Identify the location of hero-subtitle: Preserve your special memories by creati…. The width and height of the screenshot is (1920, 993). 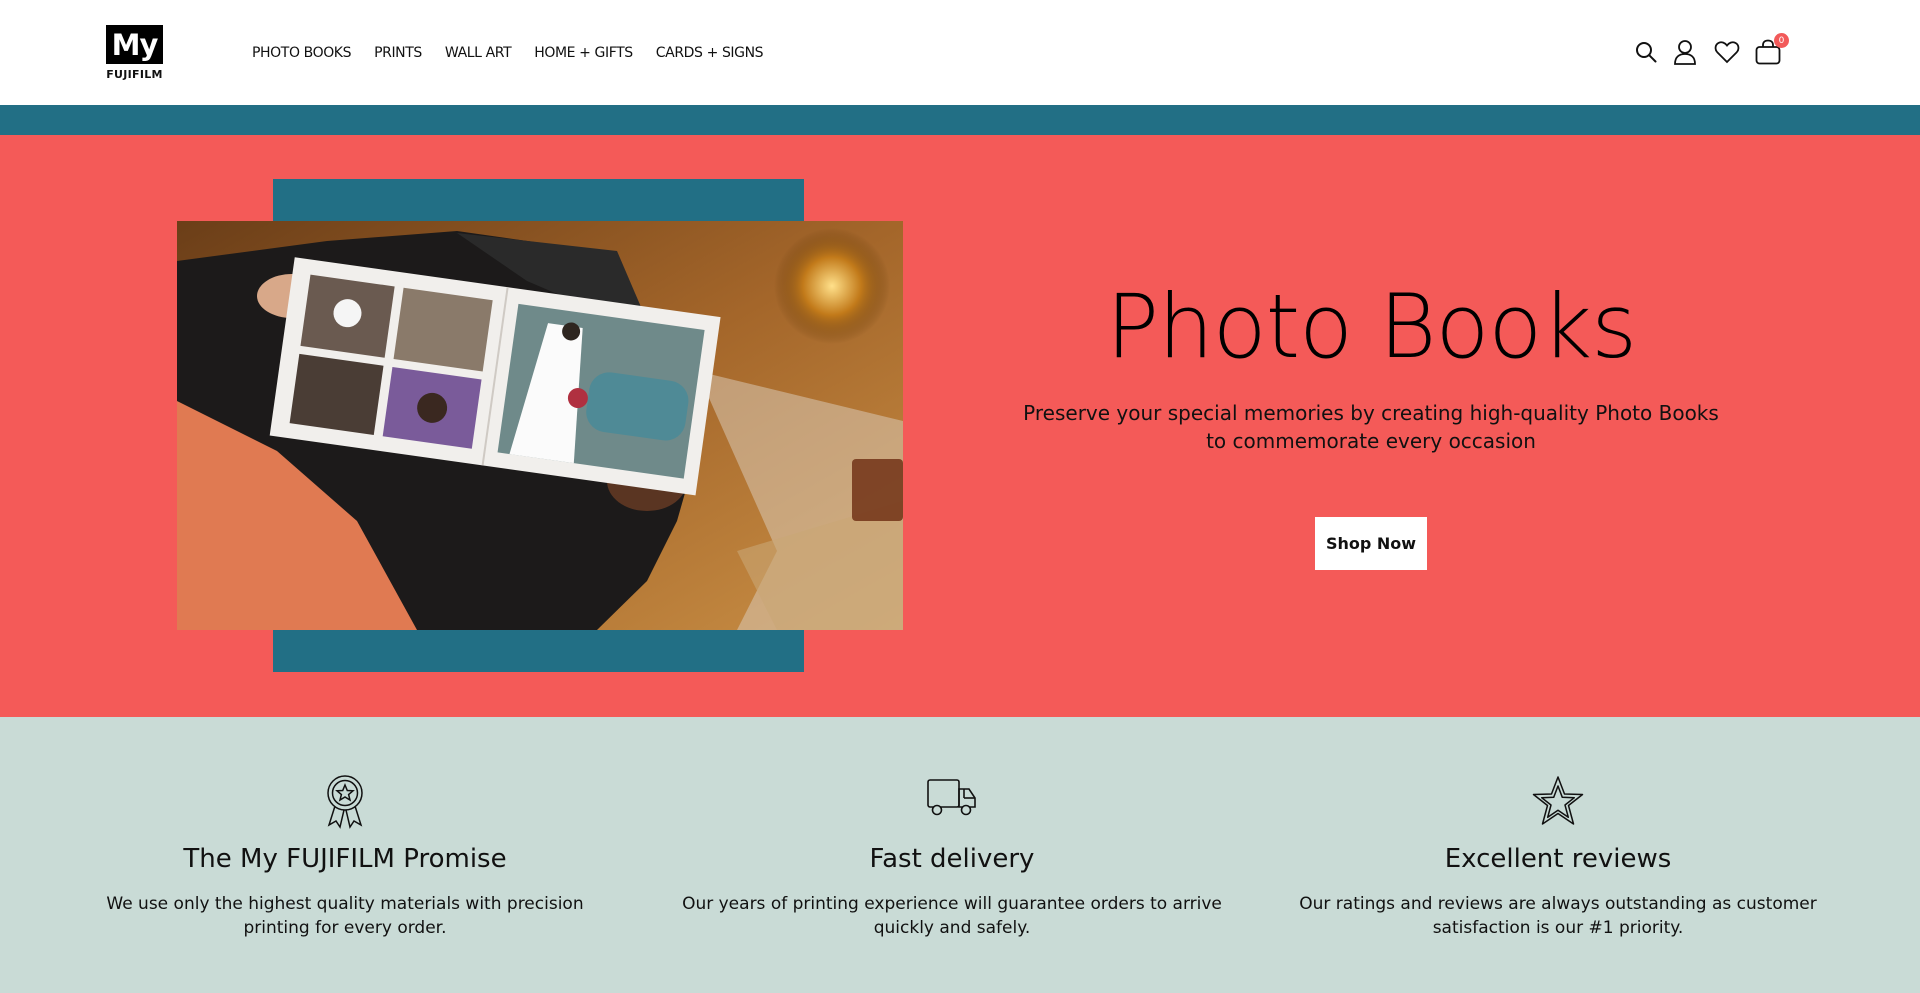
(1371, 427).